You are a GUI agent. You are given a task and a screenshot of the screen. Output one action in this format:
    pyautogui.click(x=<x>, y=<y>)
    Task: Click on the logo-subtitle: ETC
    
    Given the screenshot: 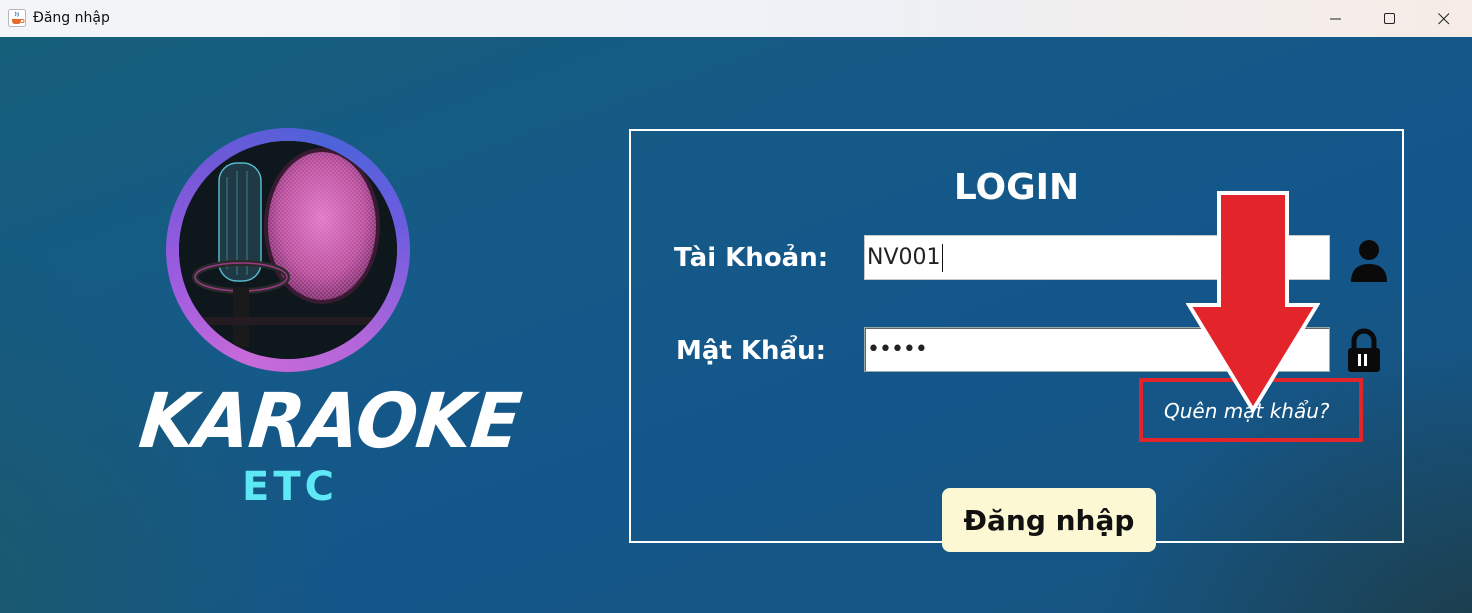 What is the action you would take?
    pyautogui.click(x=290, y=487)
    